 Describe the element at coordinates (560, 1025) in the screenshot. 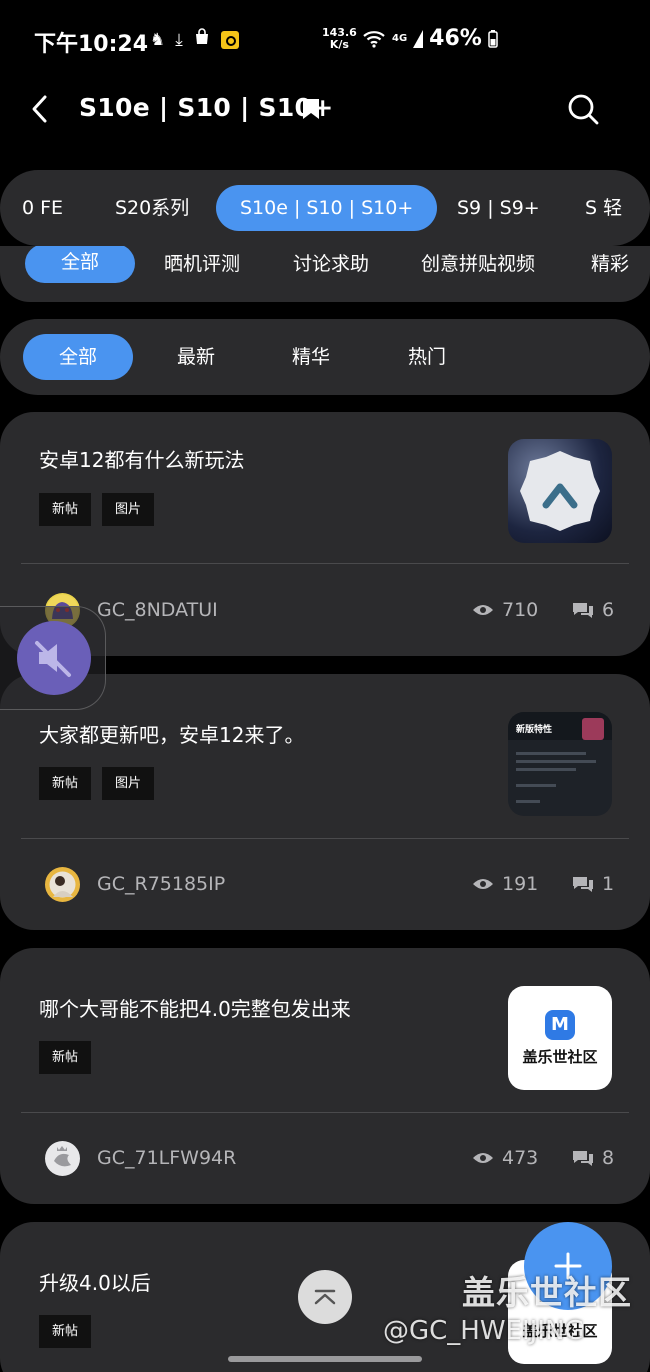

I see `community-logo-icon: M` at that location.